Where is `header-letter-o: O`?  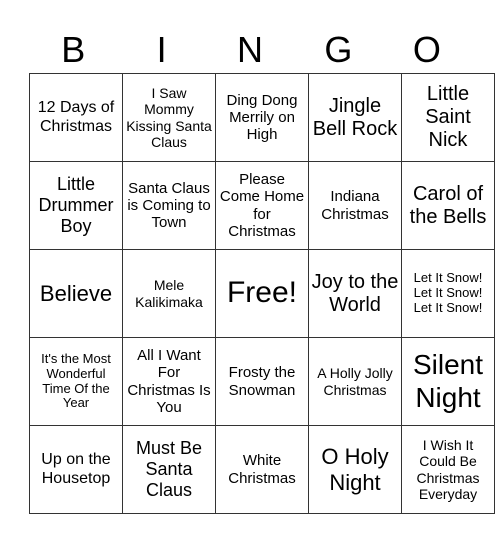 header-letter-o: O is located at coordinates (426, 49).